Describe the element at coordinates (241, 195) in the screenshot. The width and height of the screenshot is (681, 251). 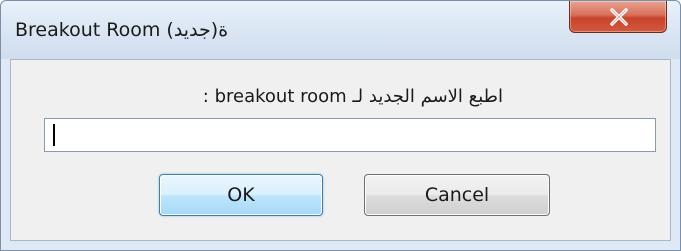
I see `ok-button: OK` at that location.